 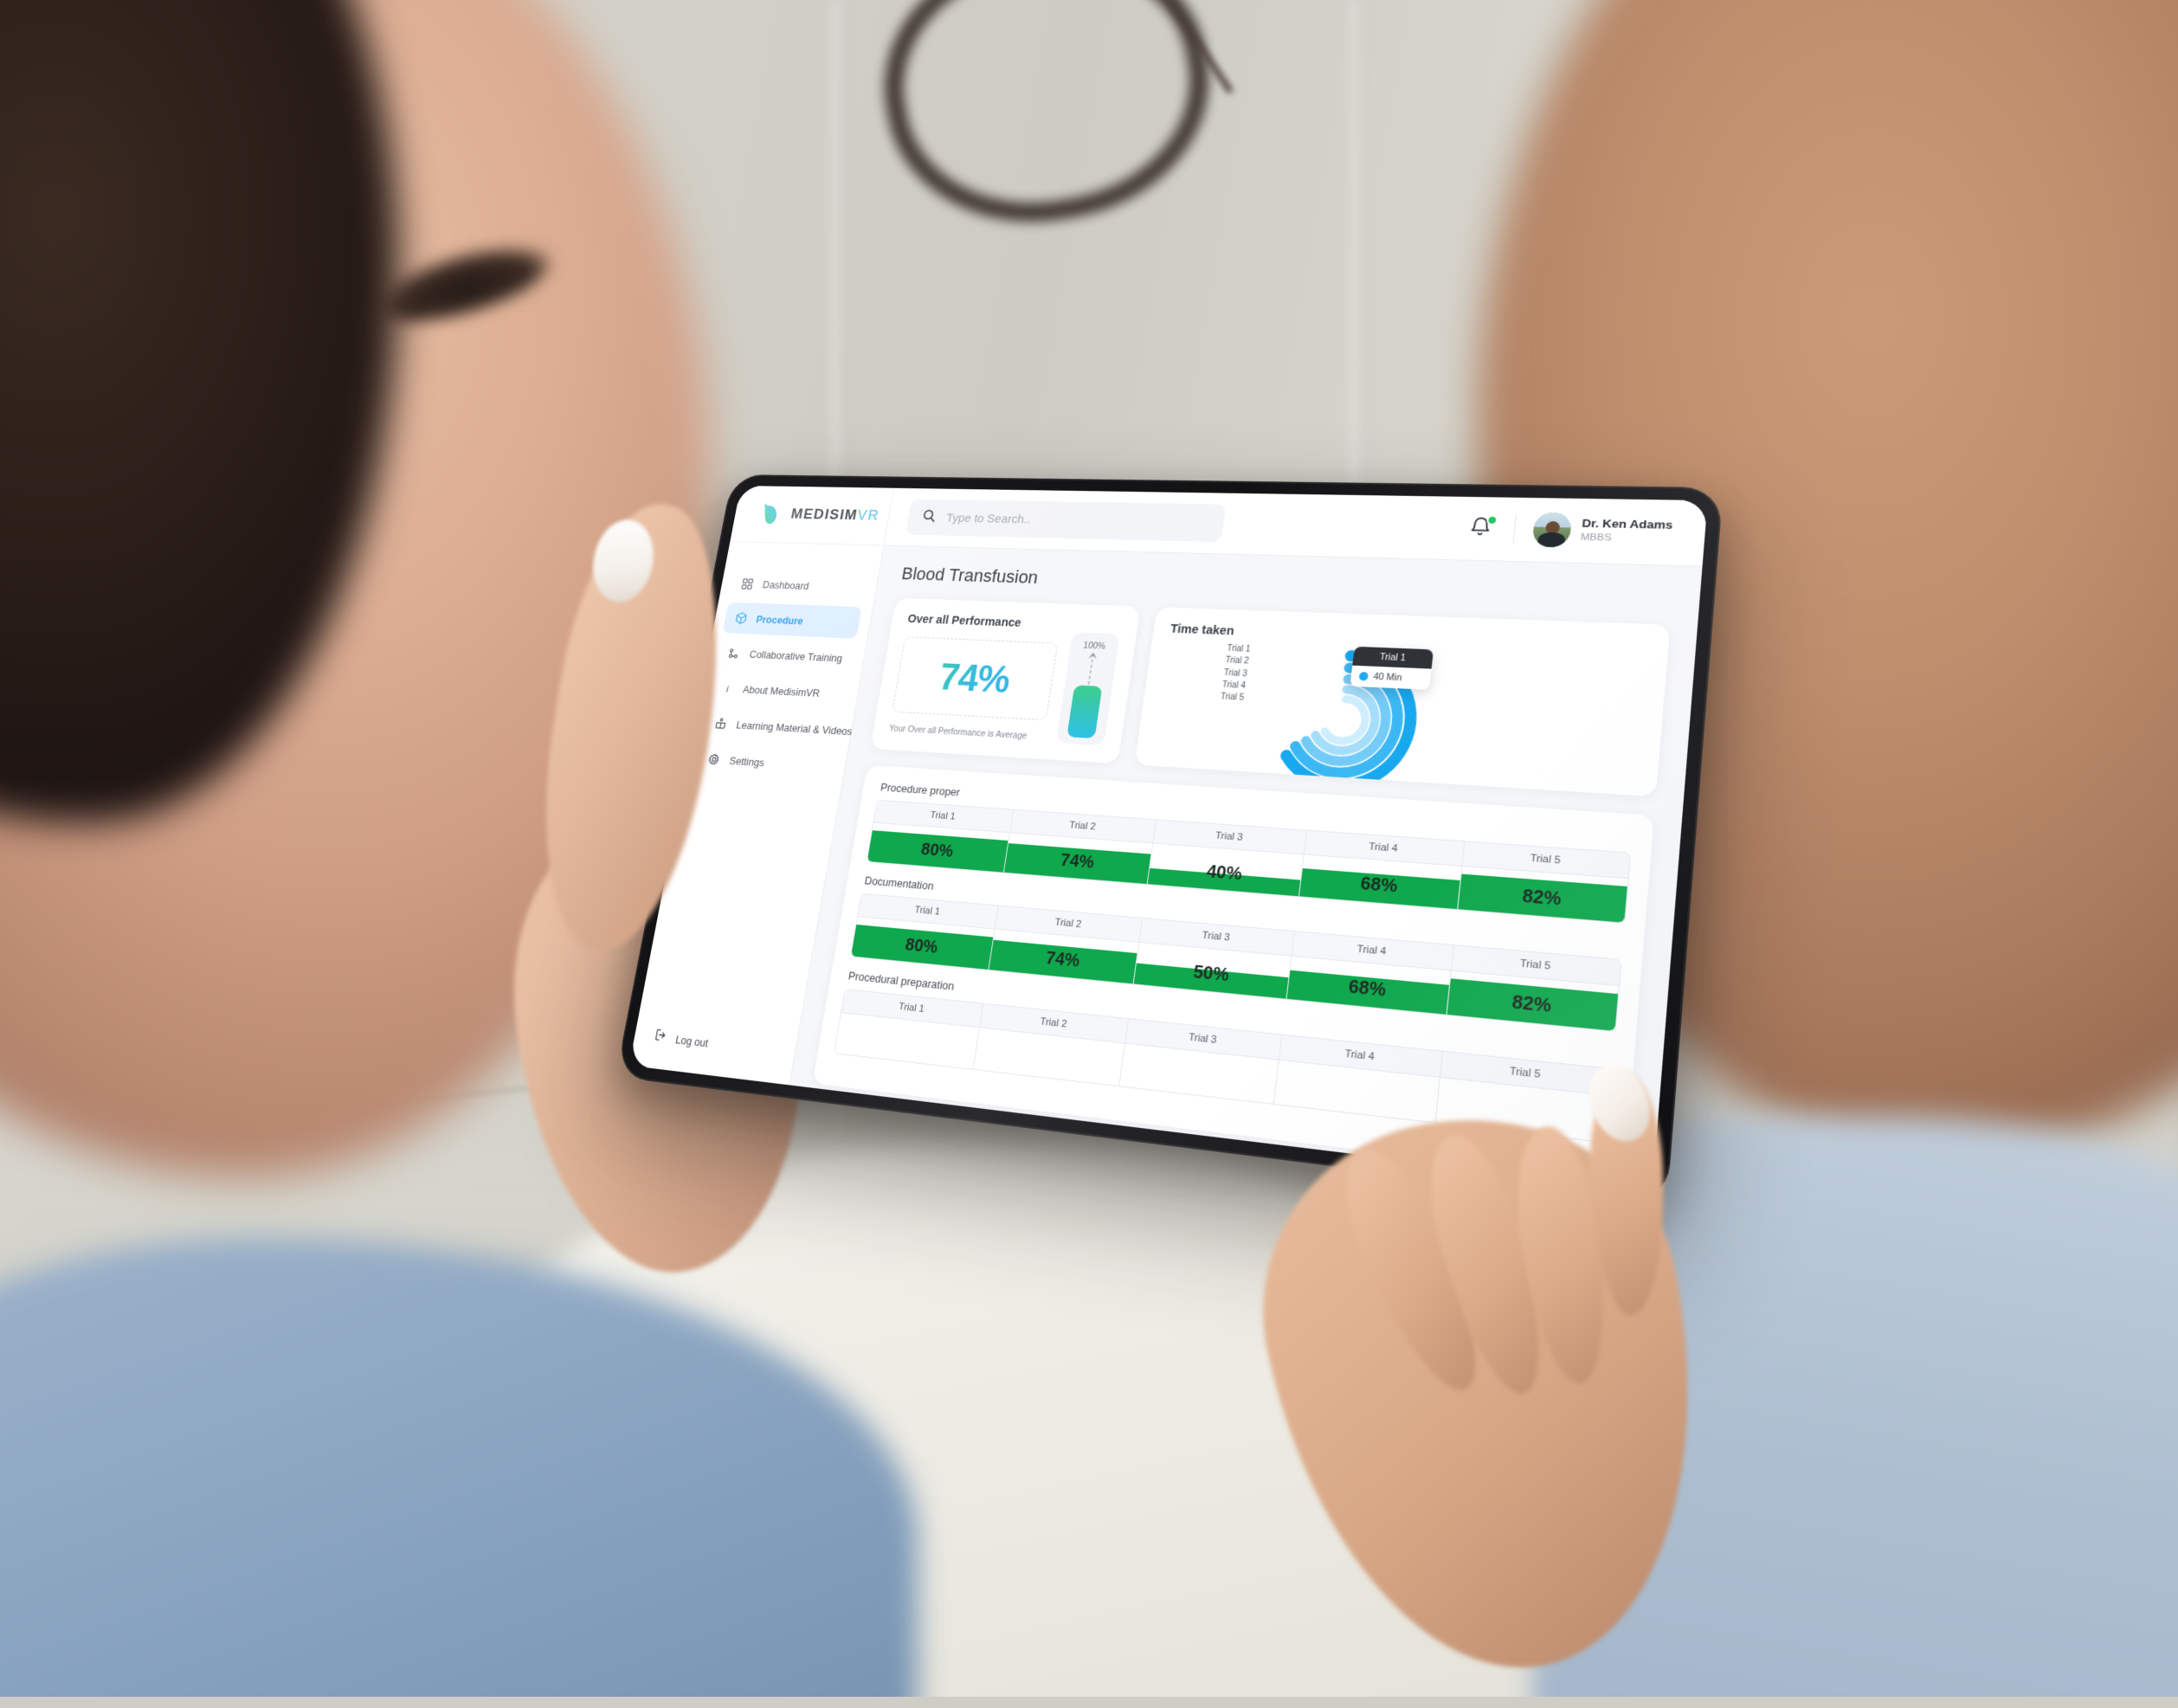 I want to click on cube-icon, so click(x=740, y=618).